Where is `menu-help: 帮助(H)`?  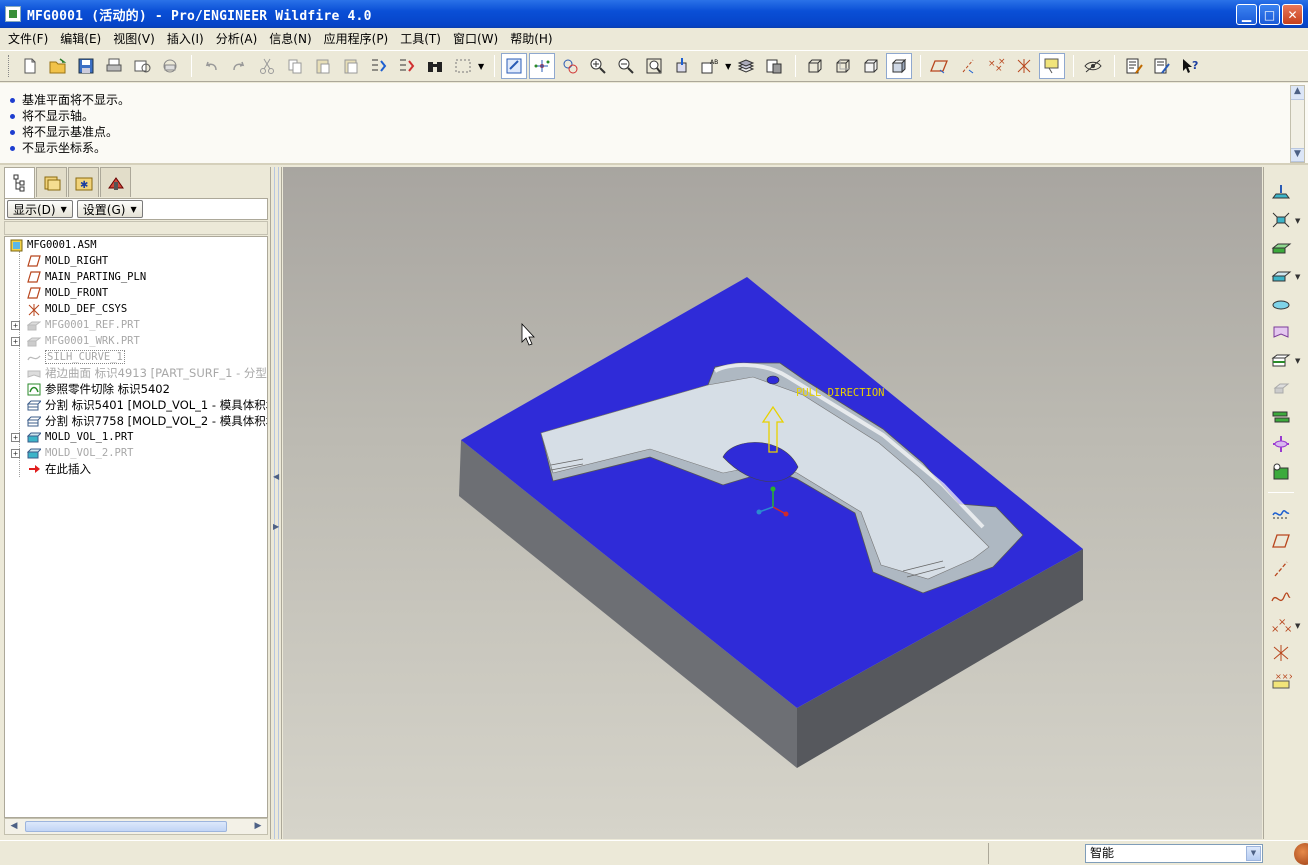 menu-help: 帮助(H) is located at coordinates (531, 38).